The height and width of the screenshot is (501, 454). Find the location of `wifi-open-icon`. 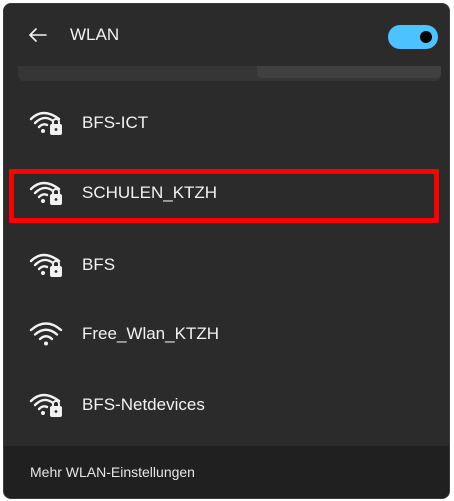

wifi-open-icon is located at coordinates (46, 334).